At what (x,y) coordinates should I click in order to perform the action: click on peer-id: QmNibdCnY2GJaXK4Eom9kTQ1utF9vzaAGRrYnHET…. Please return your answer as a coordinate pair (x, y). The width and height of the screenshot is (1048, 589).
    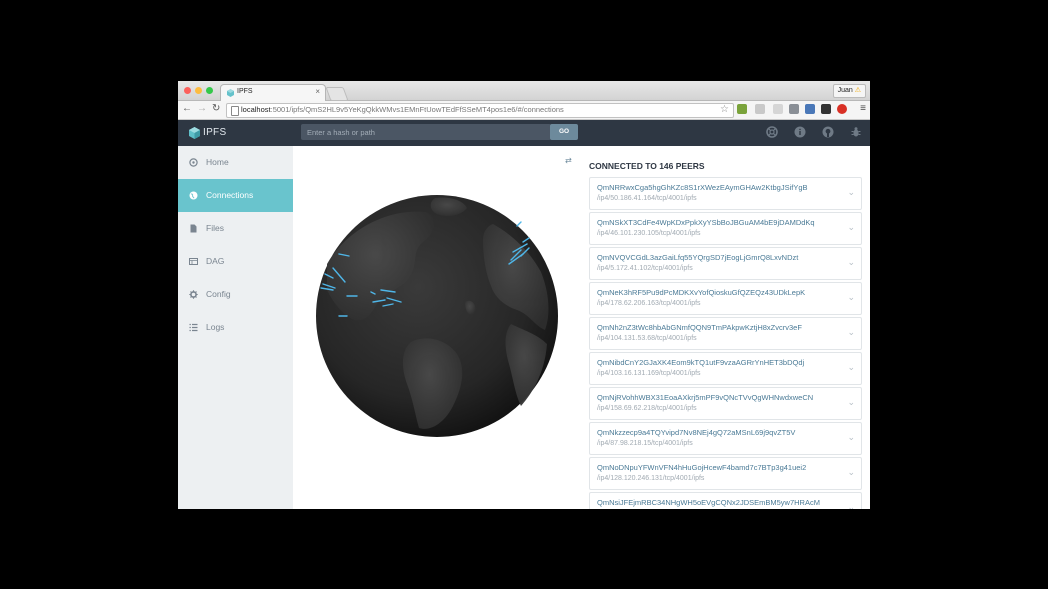
    Looking at the image, I should click on (701, 362).